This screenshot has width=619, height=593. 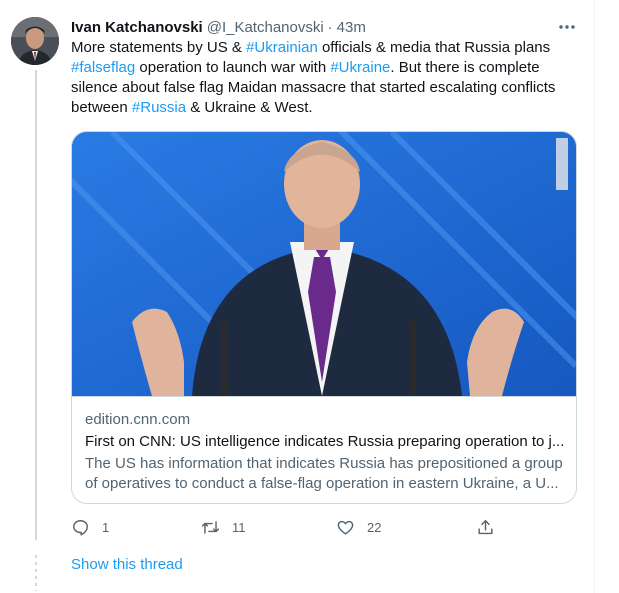 What do you see at coordinates (103, 67) in the screenshot?
I see `hashtag-link: #falseflag` at bounding box center [103, 67].